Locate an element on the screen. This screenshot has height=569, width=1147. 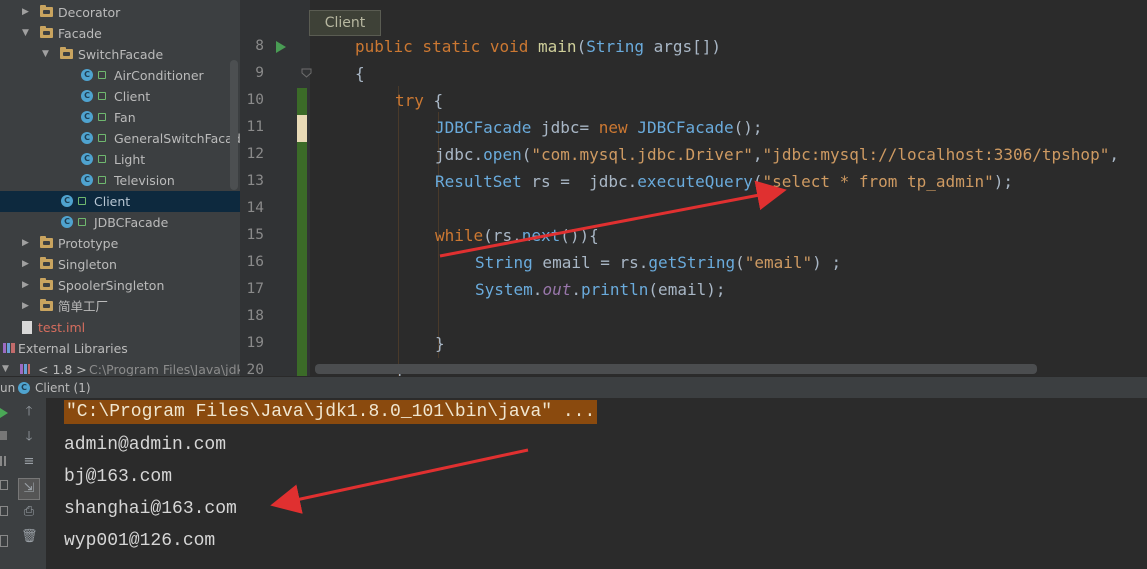
annotation-arrow-query is located at coordinates (613, 219).